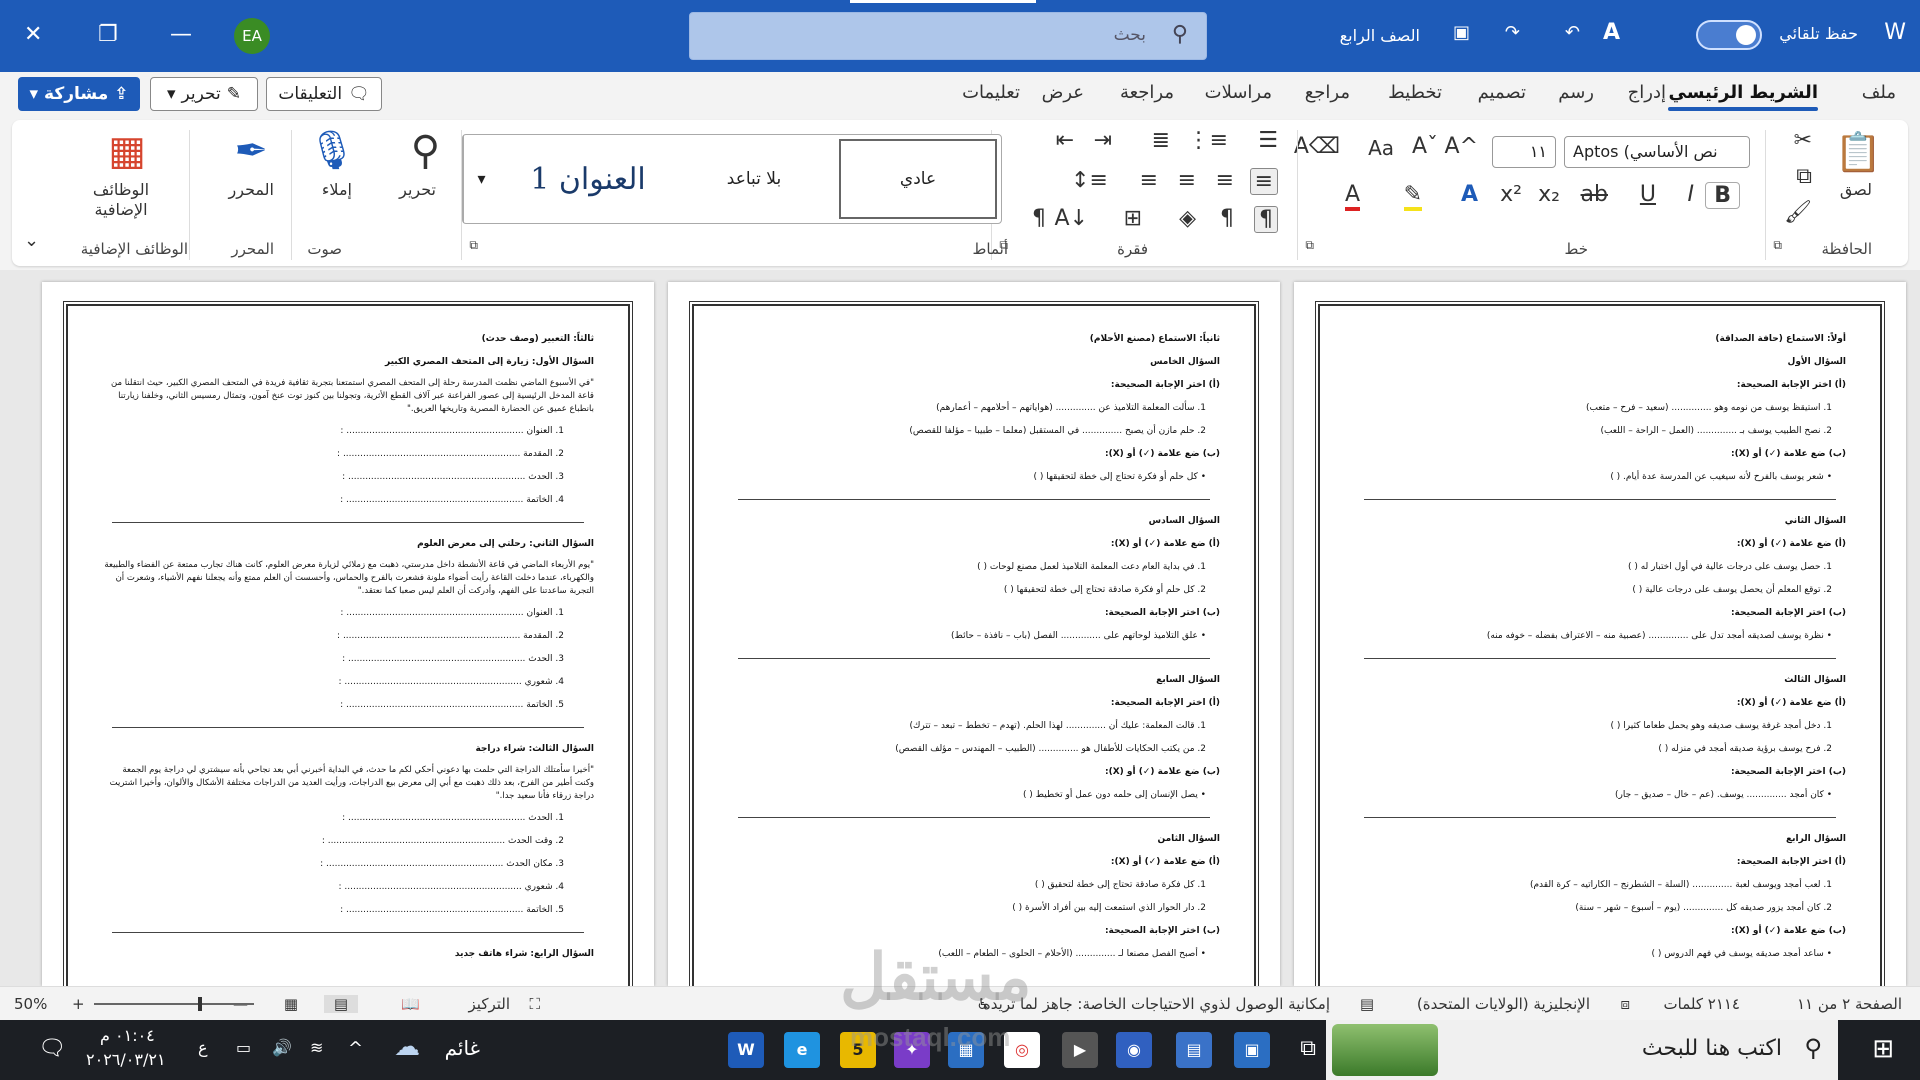 Image resolution: width=1920 pixels, height=1080 pixels. What do you see at coordinates (1503, 1004) in the screenshot?
I see `language-status: الإنجليزية (الولايات المتحدة)` at bounding box center [1503, 1004].